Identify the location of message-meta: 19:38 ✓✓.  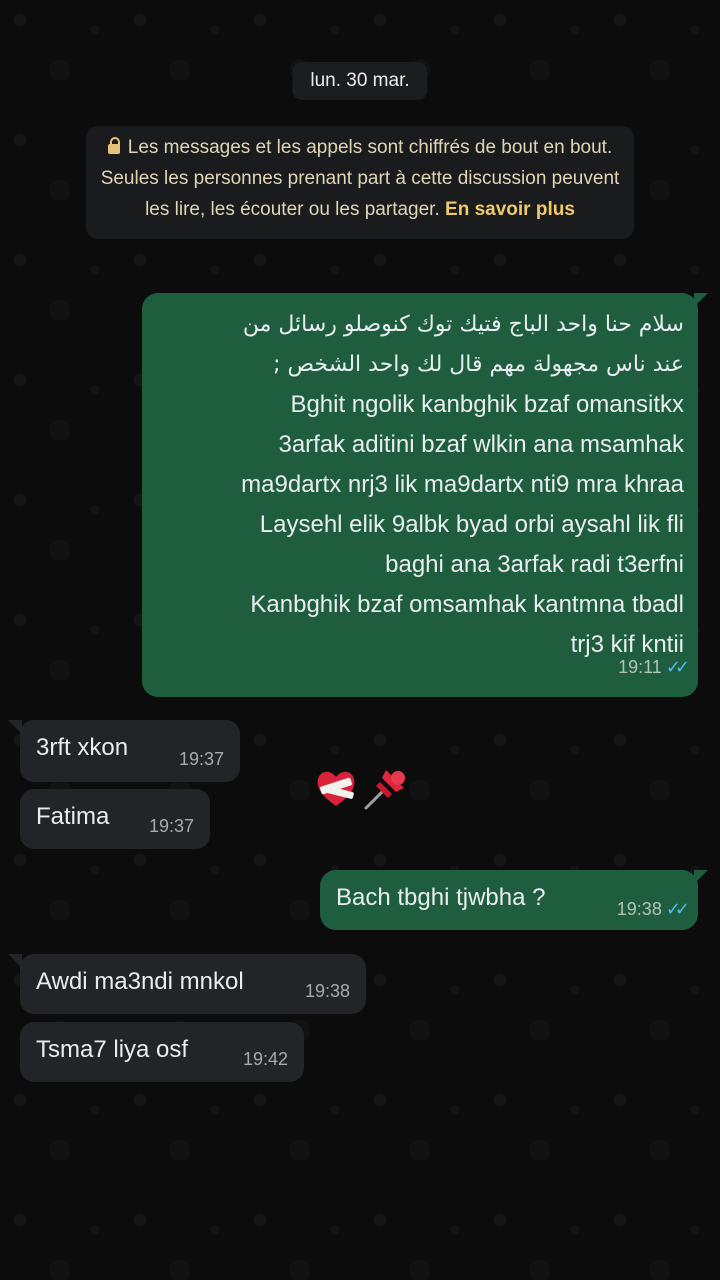
(653, 909).